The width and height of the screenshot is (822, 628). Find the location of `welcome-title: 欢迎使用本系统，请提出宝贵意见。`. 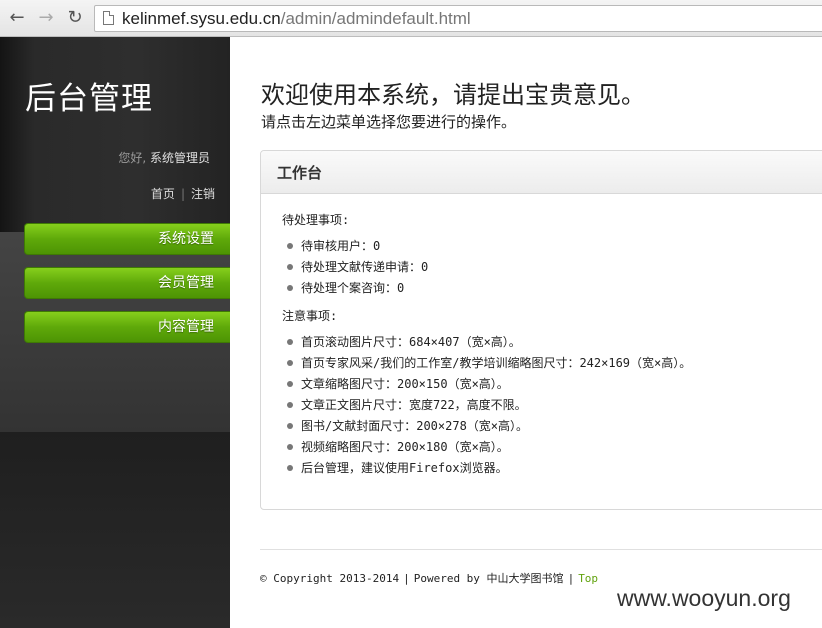

welcome-title: 欢迎使用本系统，请提出宝贵意见。 is located at coordinates (453, 95).